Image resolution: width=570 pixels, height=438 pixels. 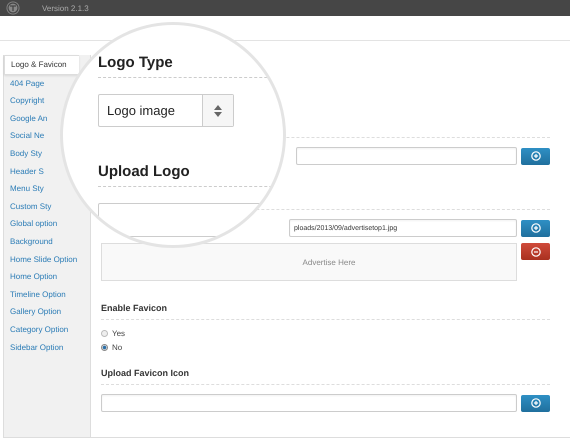 What do you see at coordinates (136, 62) in the screenshot?
I see `section-heading: Logo Type` at bounding box center [136, 62].